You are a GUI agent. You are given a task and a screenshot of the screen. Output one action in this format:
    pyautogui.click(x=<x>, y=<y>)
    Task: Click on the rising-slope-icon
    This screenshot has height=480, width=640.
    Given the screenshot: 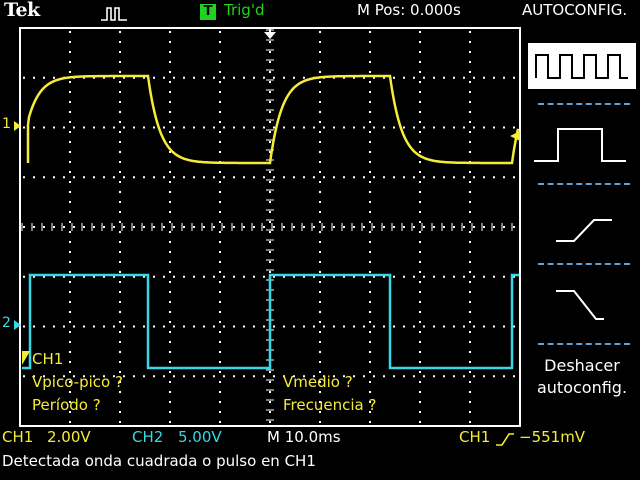 What is the action you would take?
    pyautogui.click(x=505, y=439)
    